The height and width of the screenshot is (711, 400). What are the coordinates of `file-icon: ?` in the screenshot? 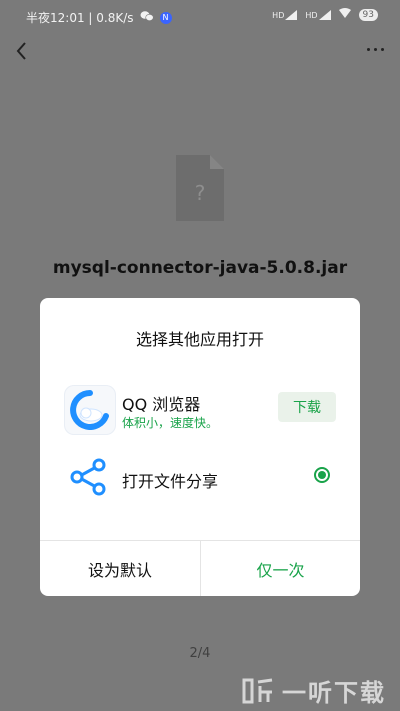 It's located at (200, 188).